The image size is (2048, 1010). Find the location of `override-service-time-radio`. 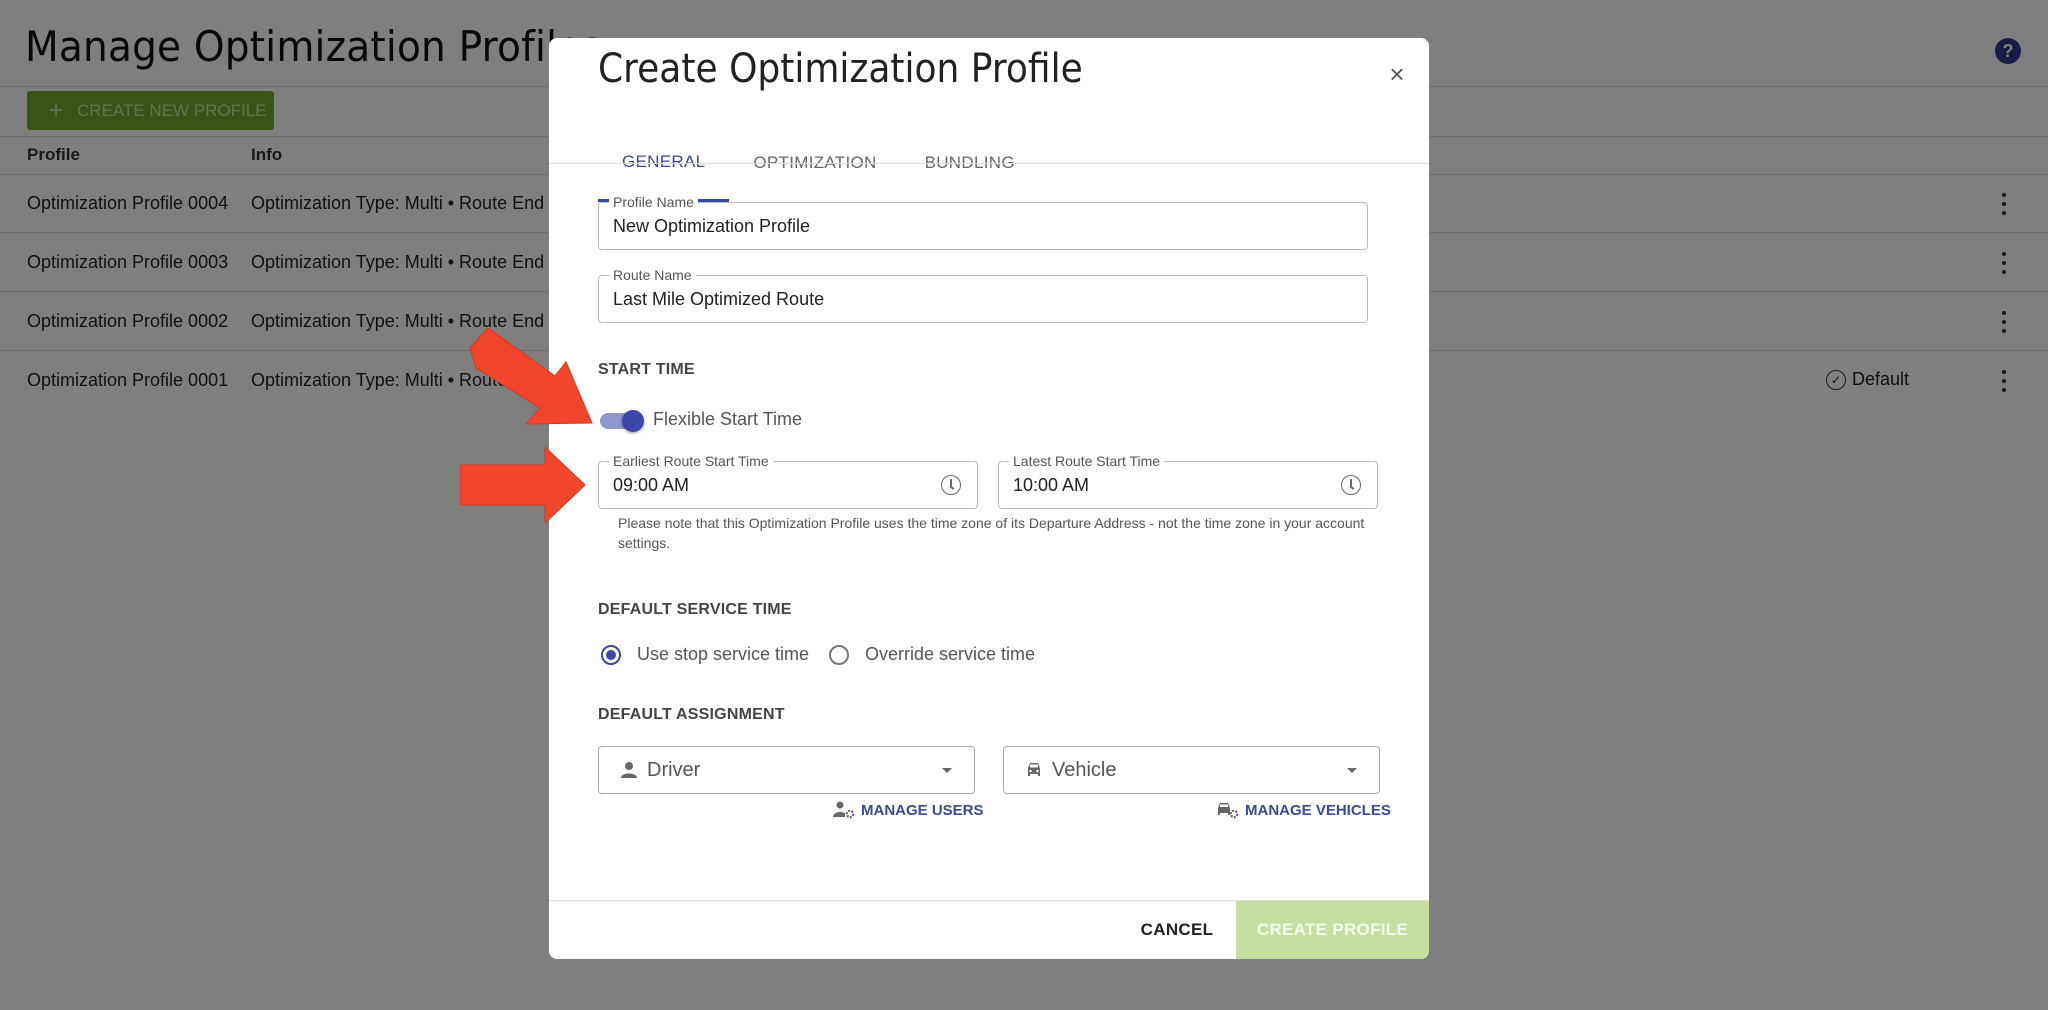

override-service-time-radio is located at coordinates (839, 655).